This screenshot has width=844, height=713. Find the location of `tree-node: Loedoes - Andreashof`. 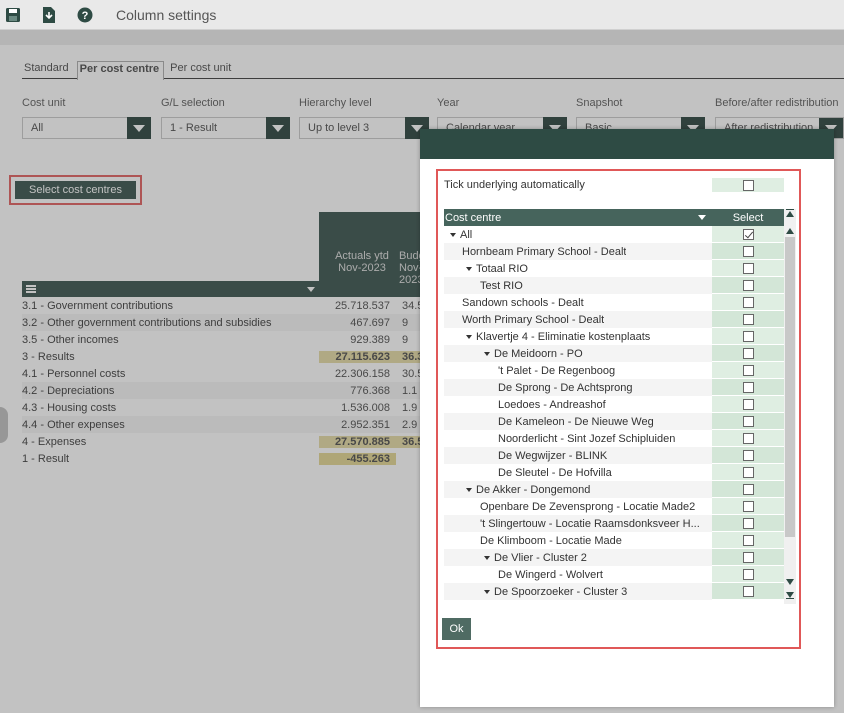

tree-node: Loedoes - Andreashof is located at coordinates (578, 405).